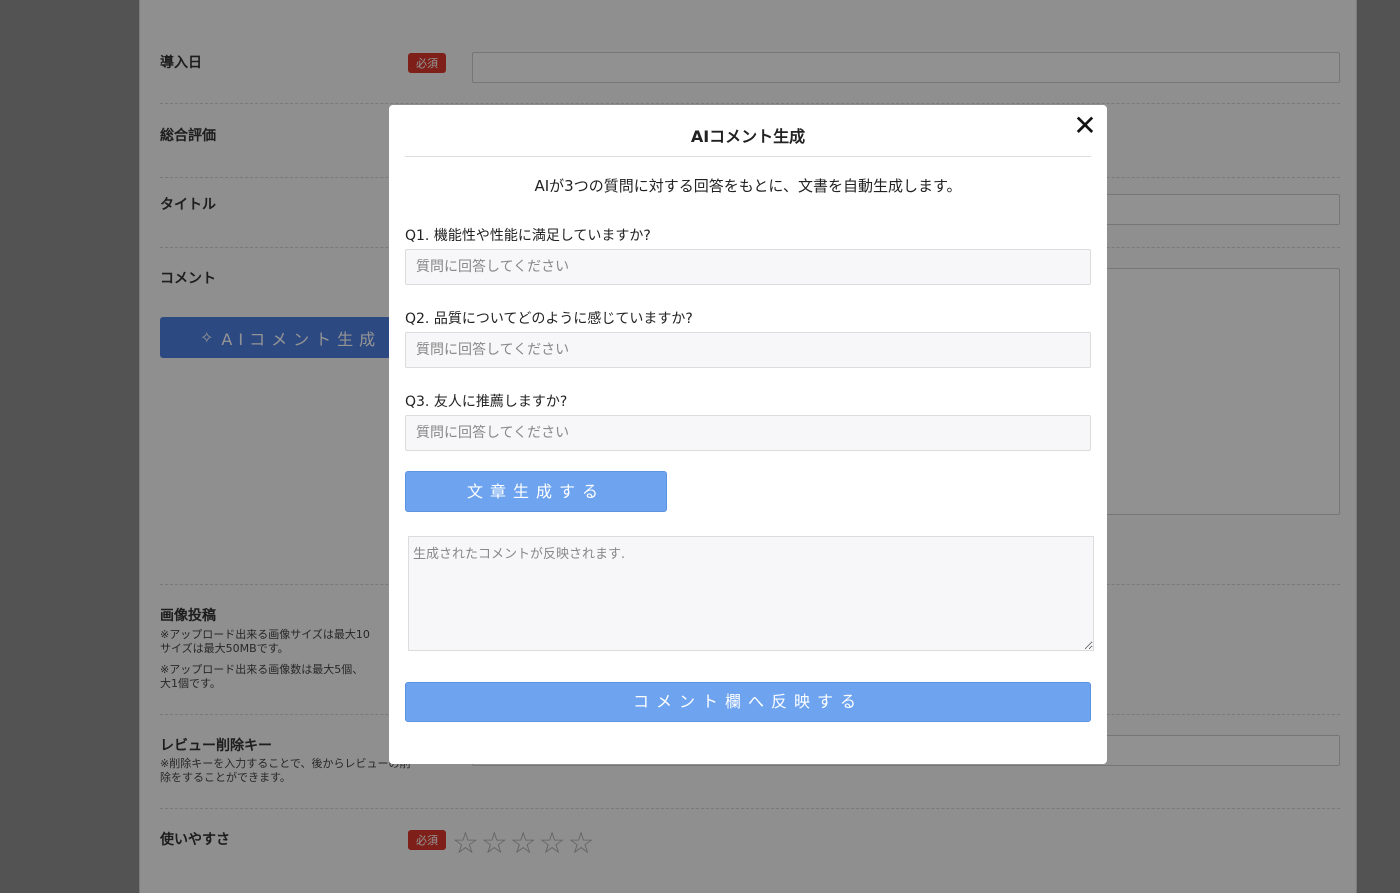 The image size is (1400, 893). Describe the element at coordinates (751, 593) in the screenshot. I see `generated-comment-textarea` at that location.